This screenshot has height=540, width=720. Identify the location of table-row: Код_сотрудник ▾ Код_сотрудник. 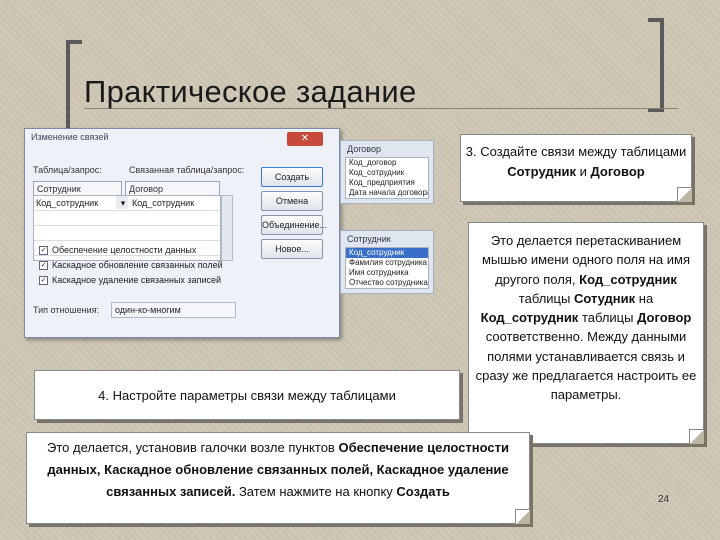
(127, 203).